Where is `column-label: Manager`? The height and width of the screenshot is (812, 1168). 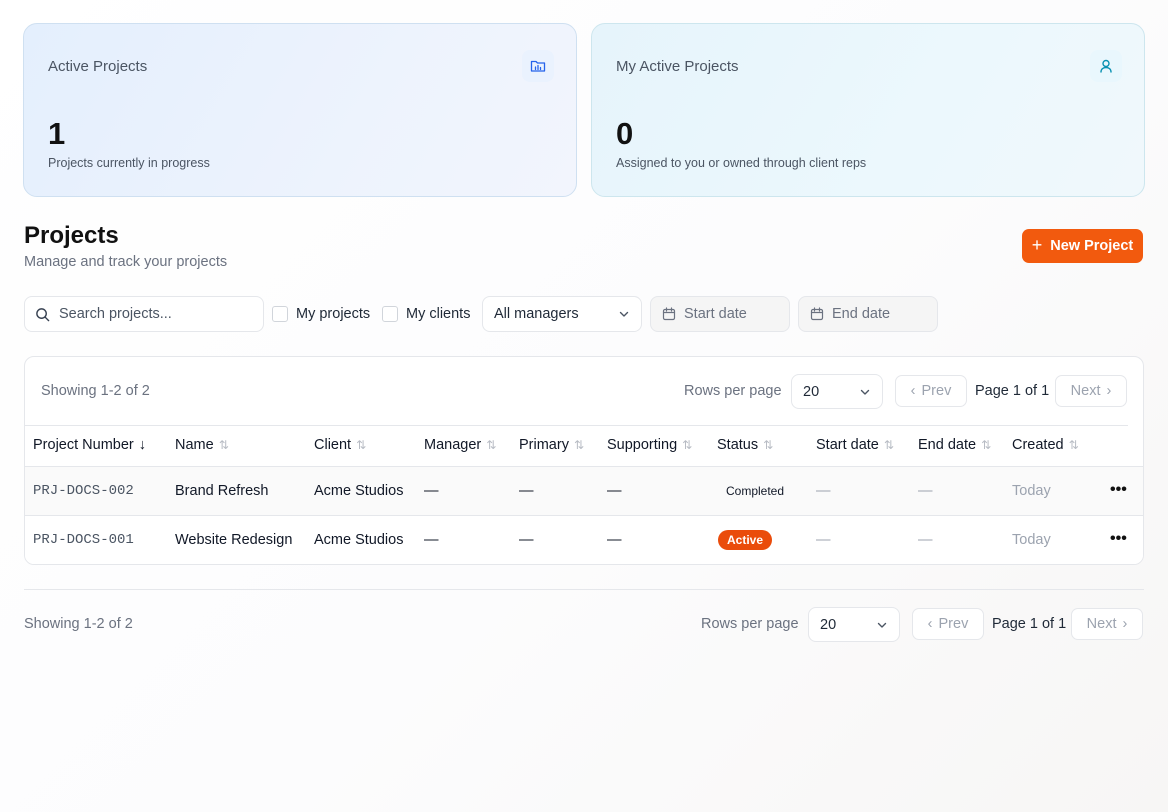 column-label: Manager is located at coordinates (453, 445).